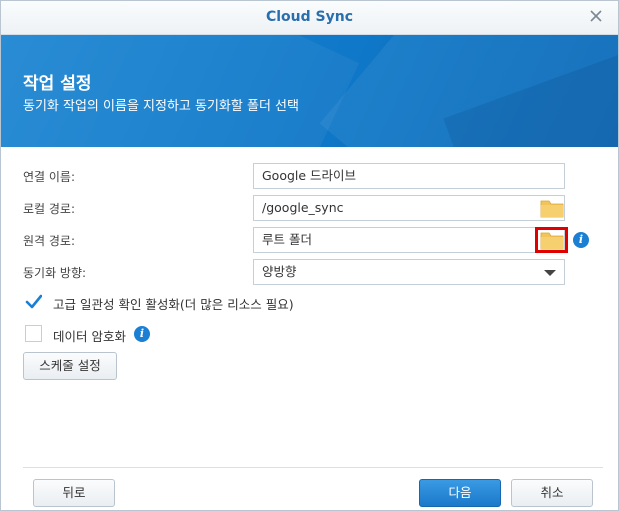 The height and width of the screenshot is (511, 619). I want to click on consistency-check-checkbox, so click(34, 301).